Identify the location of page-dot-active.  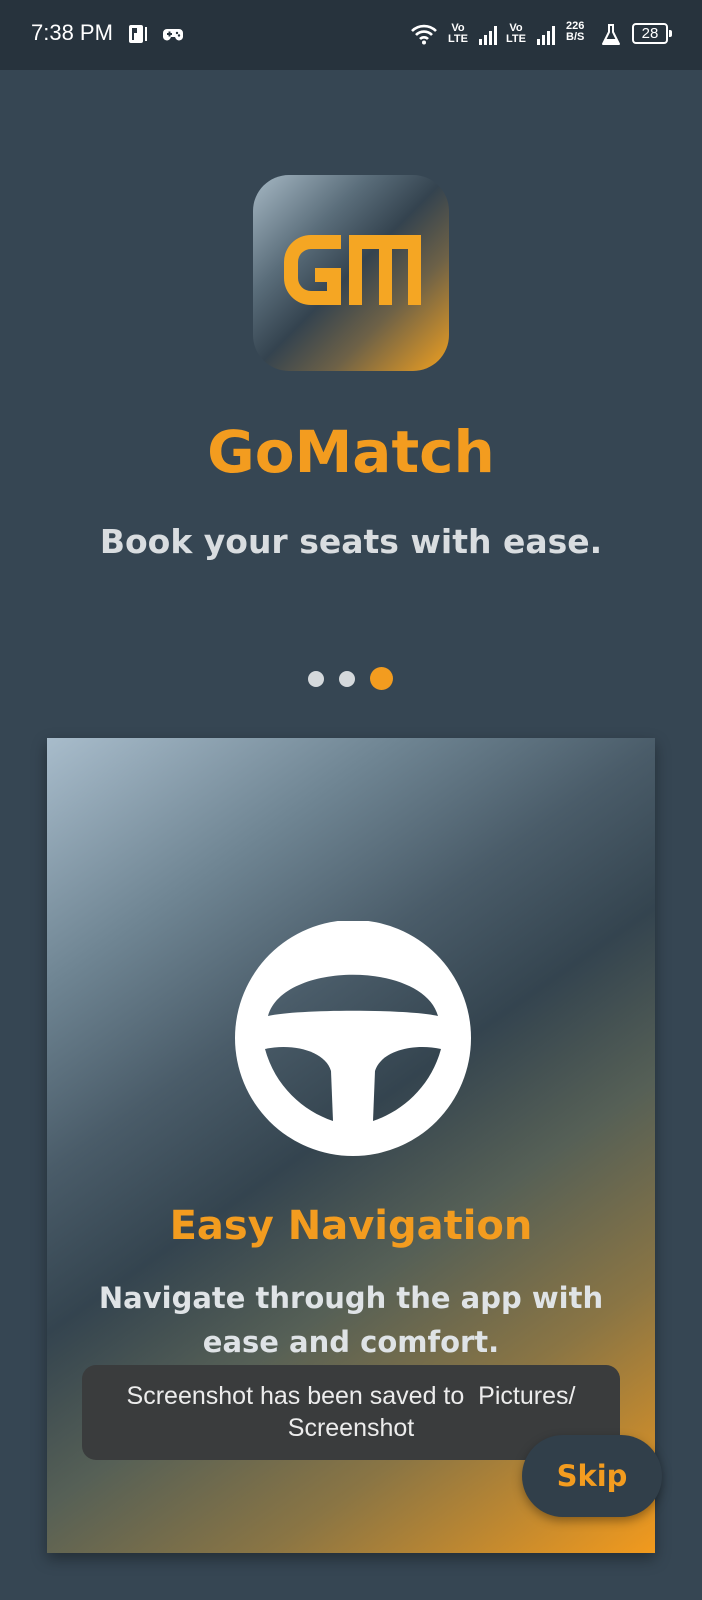
(381, 678).